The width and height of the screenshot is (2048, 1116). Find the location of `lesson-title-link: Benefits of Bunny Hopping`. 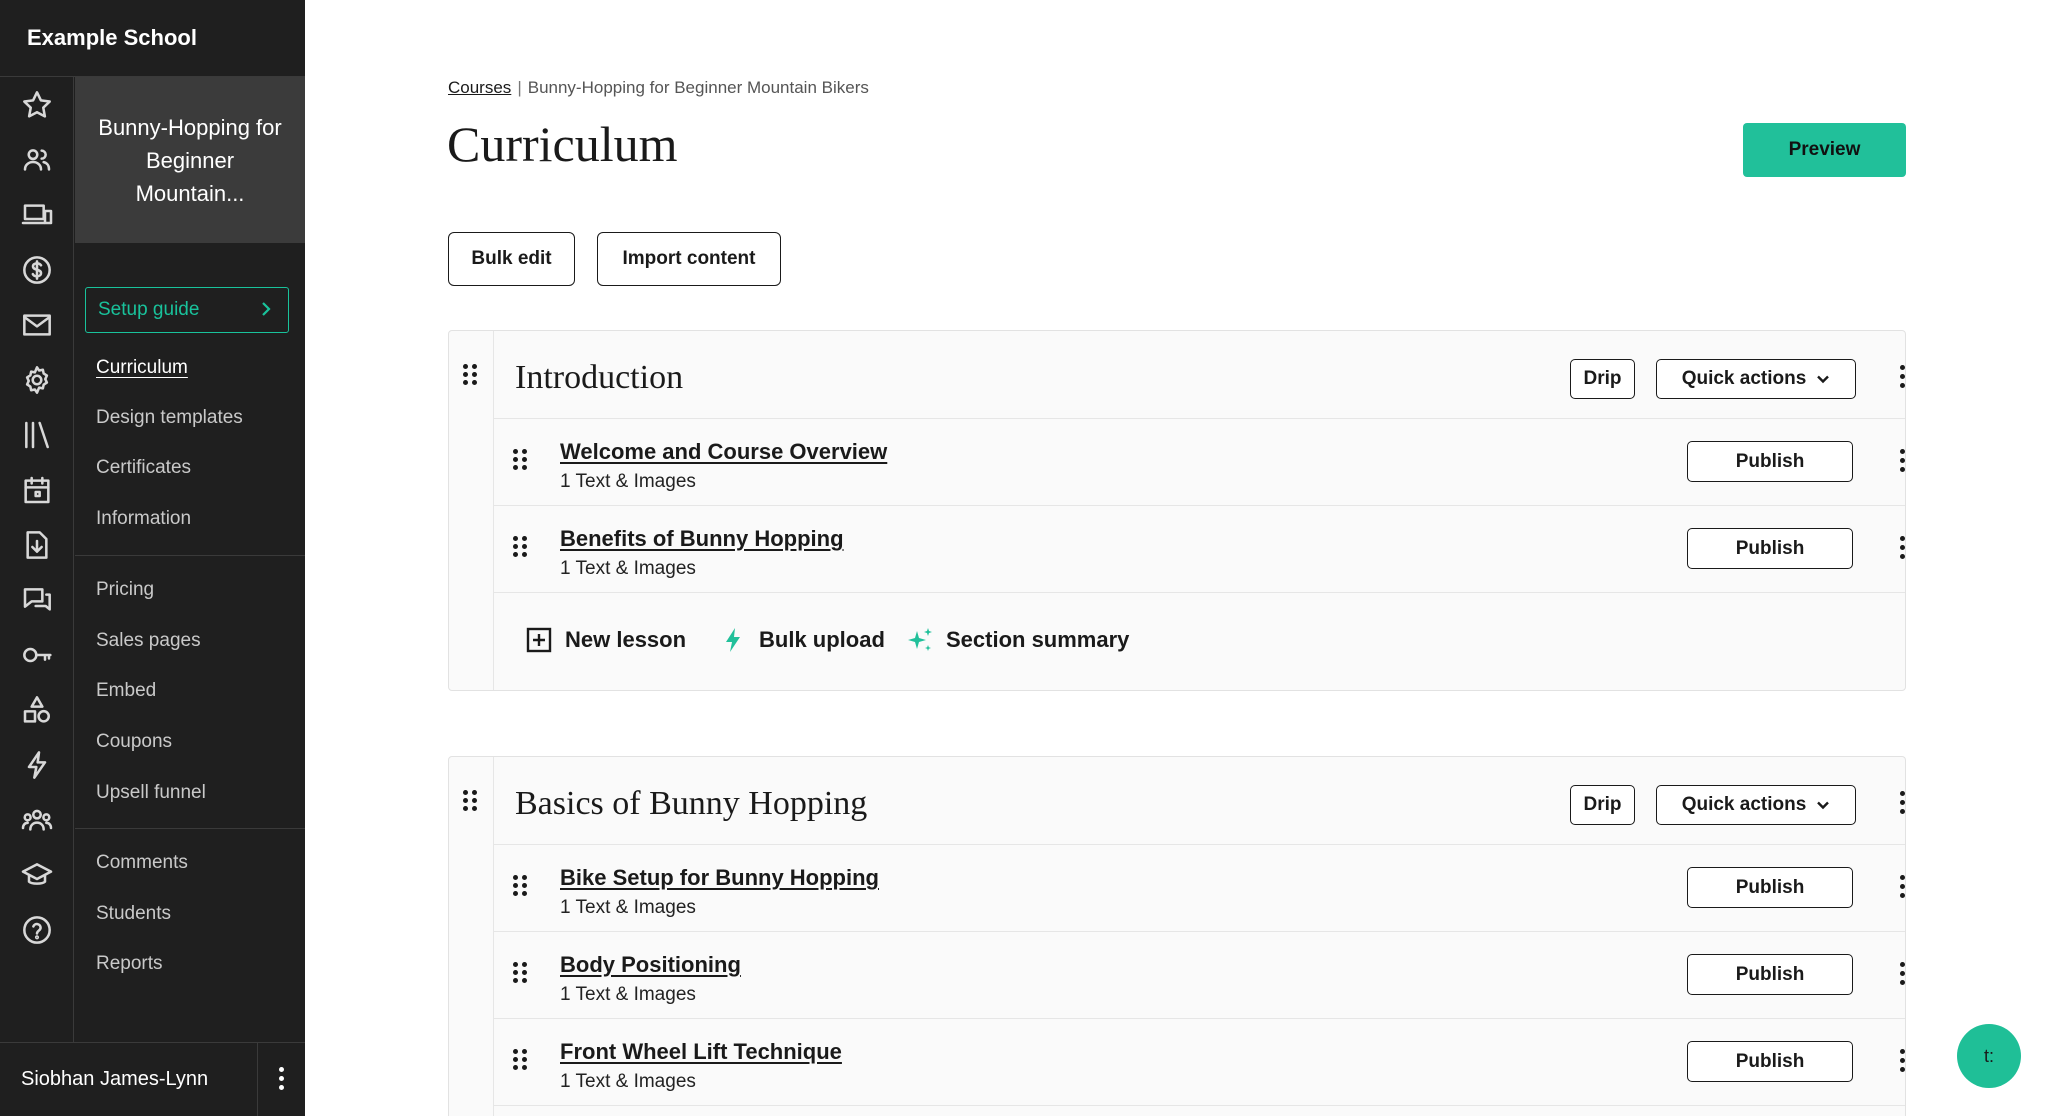

lesson-title-link: Benefits of Bunny Hopping is located at coordinates (702, 539).